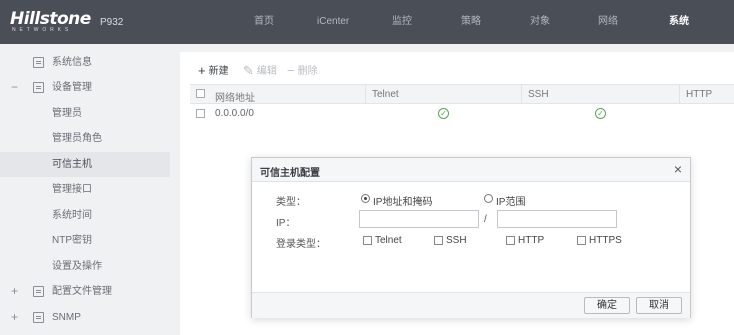 Image resolution: width=734 pixels, height=335 pixels. Describe the element at coordinates (367, 240) in the screenshot. I see `telnet-checkbox` at that location.